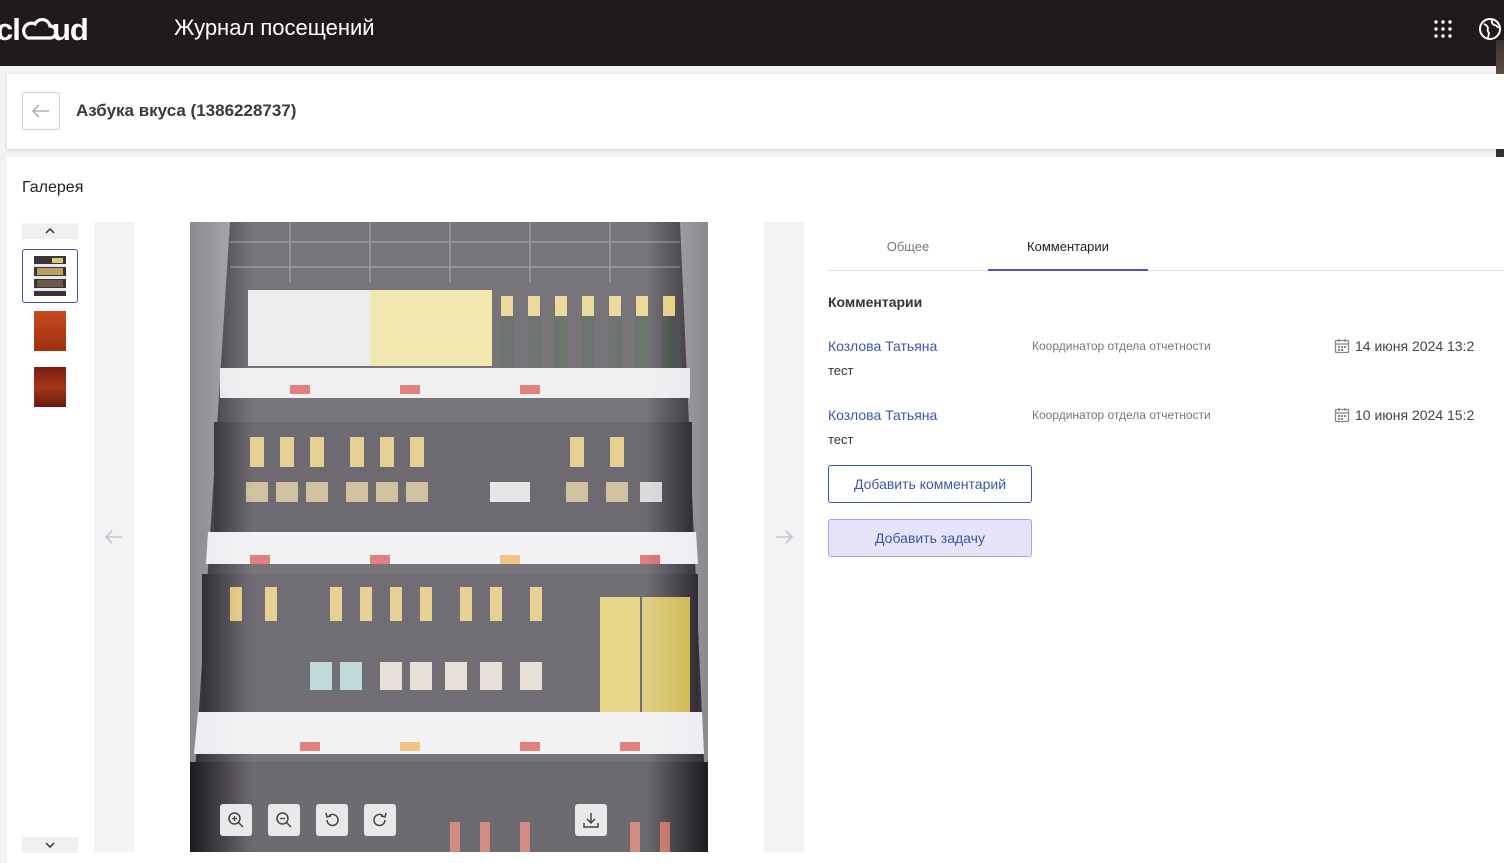 Image resolution: width=1504 pixels, height=863 pixels. Describe the element at coordinates (53, 187) in the screenshot. I see `gallery-label: Галерея` at that location.